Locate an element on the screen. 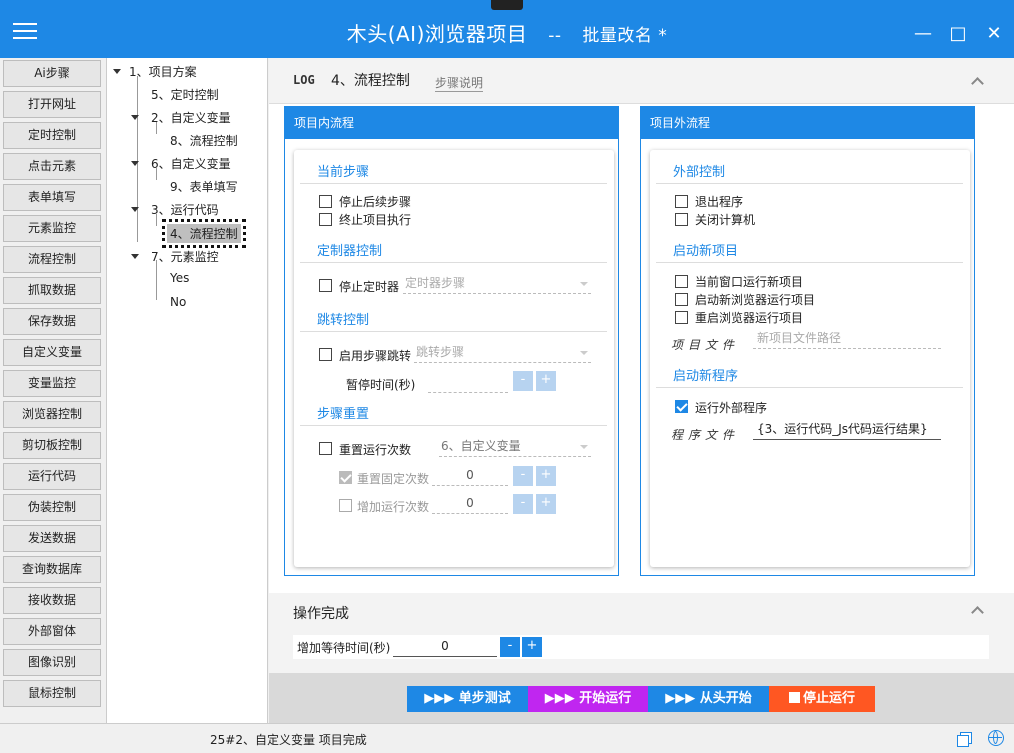  stop-run-button: 停止运行 is located at coordinates (822, 699).